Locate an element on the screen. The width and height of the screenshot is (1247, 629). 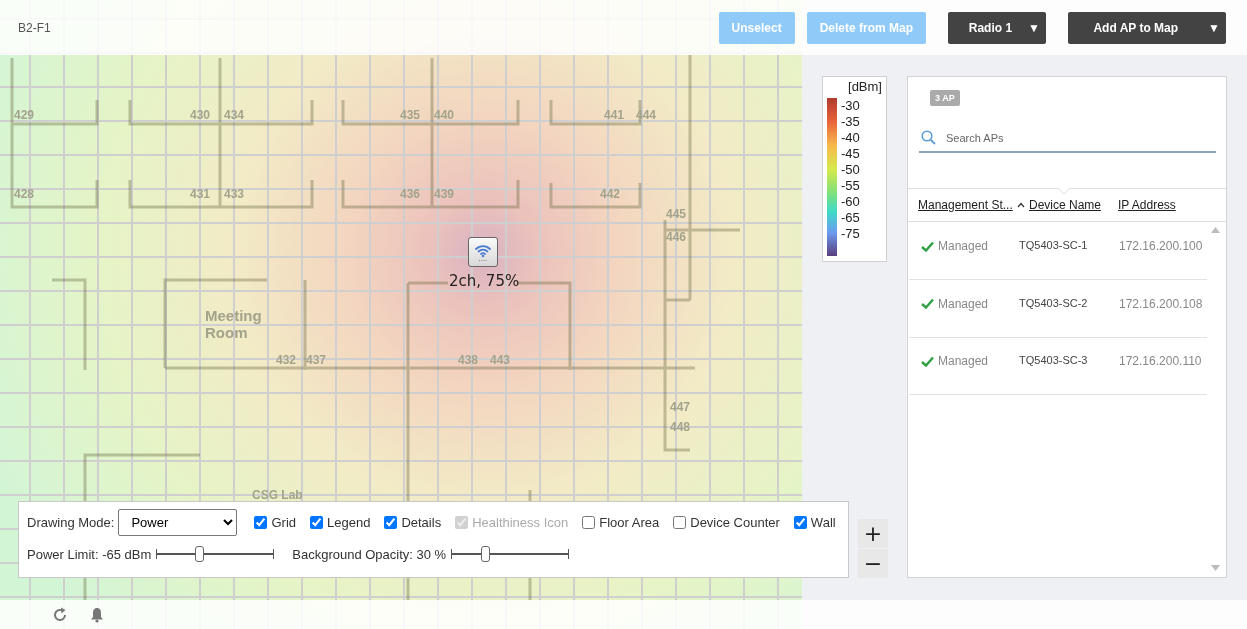
room-label: CSG Lab is located at coordinates (277, 495).